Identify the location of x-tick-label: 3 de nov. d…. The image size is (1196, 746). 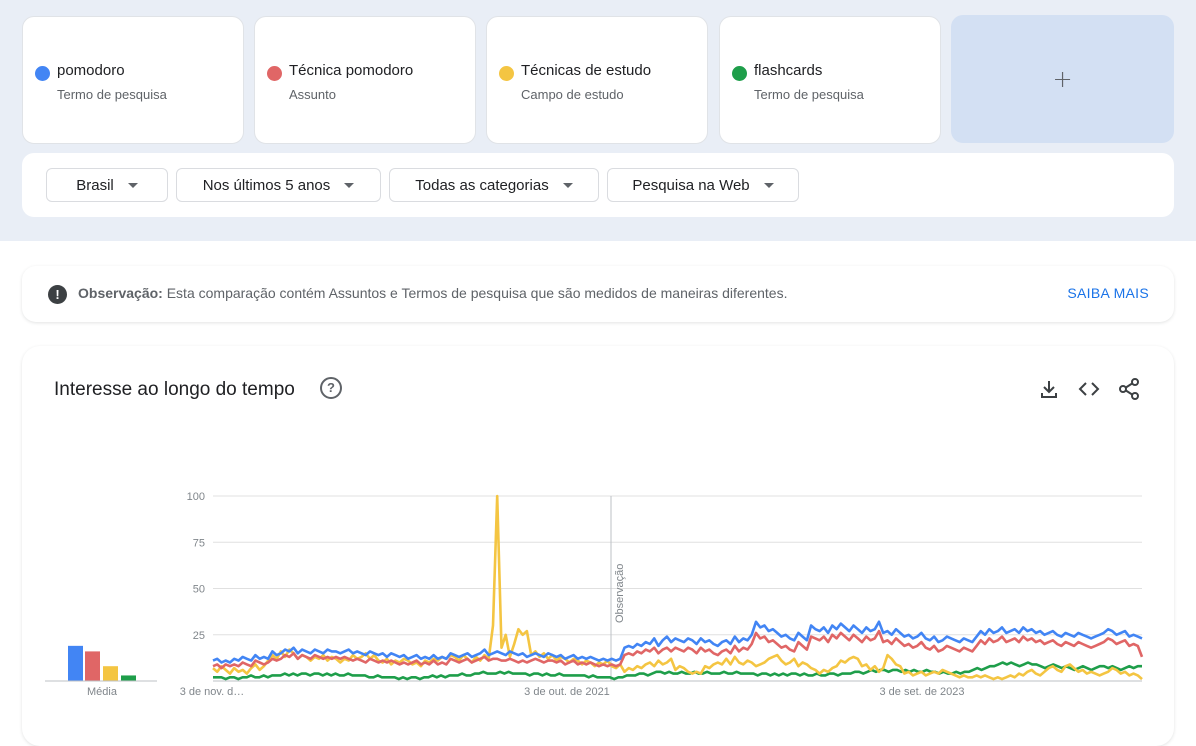
(212, 692).